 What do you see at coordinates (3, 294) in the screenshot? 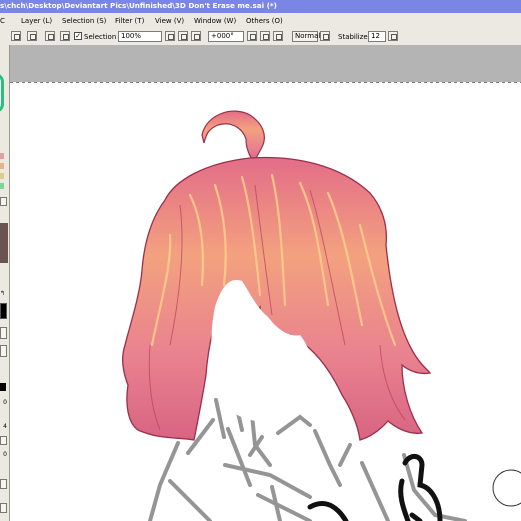
I see `swap-colors-icon: ↰` at bounding box center [3, 294].